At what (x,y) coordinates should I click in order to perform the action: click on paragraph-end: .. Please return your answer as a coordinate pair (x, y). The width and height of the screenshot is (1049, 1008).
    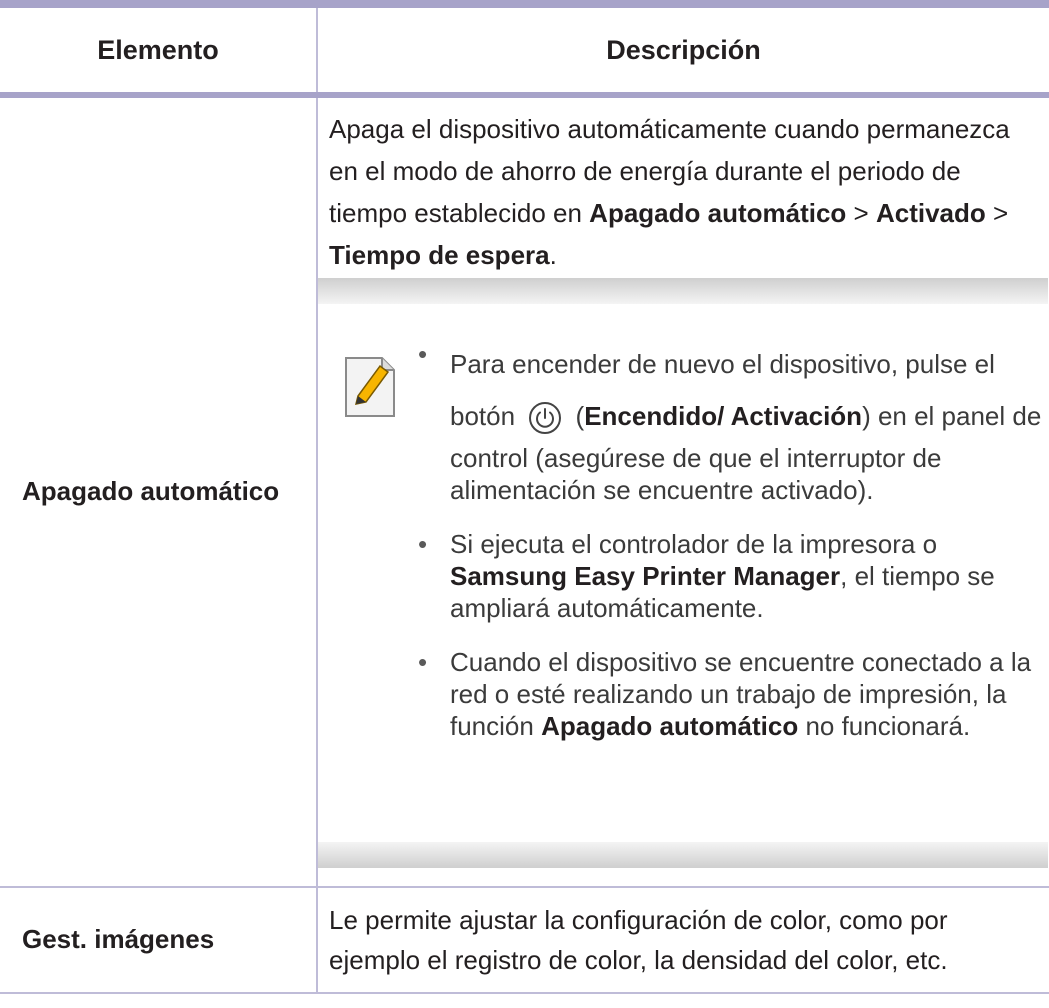
    Looking at the image, I should click on (553, 255).